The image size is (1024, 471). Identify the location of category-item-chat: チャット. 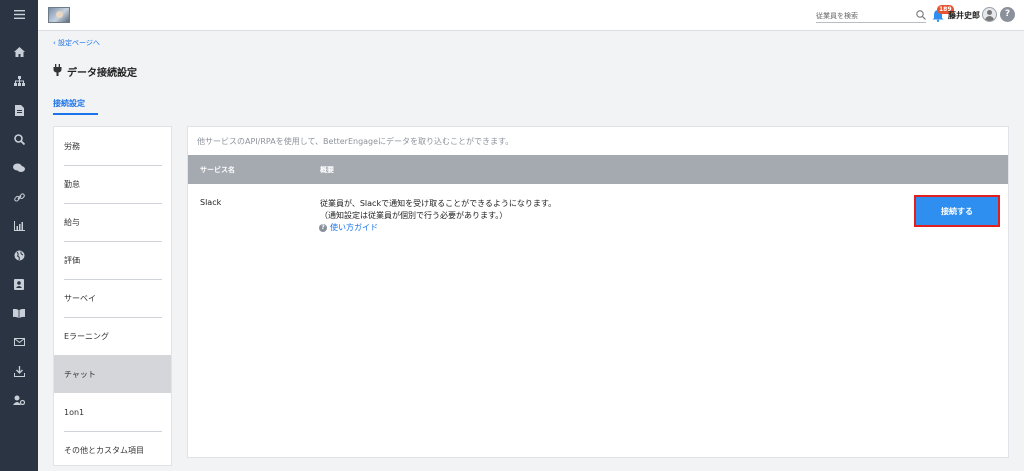
(112, 374).